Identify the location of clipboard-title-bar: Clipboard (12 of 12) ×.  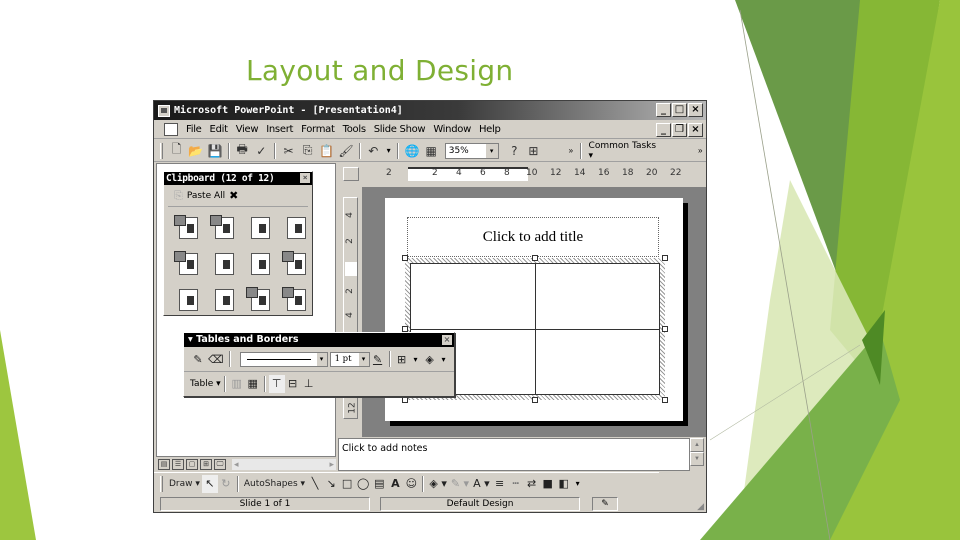
(238, 178).